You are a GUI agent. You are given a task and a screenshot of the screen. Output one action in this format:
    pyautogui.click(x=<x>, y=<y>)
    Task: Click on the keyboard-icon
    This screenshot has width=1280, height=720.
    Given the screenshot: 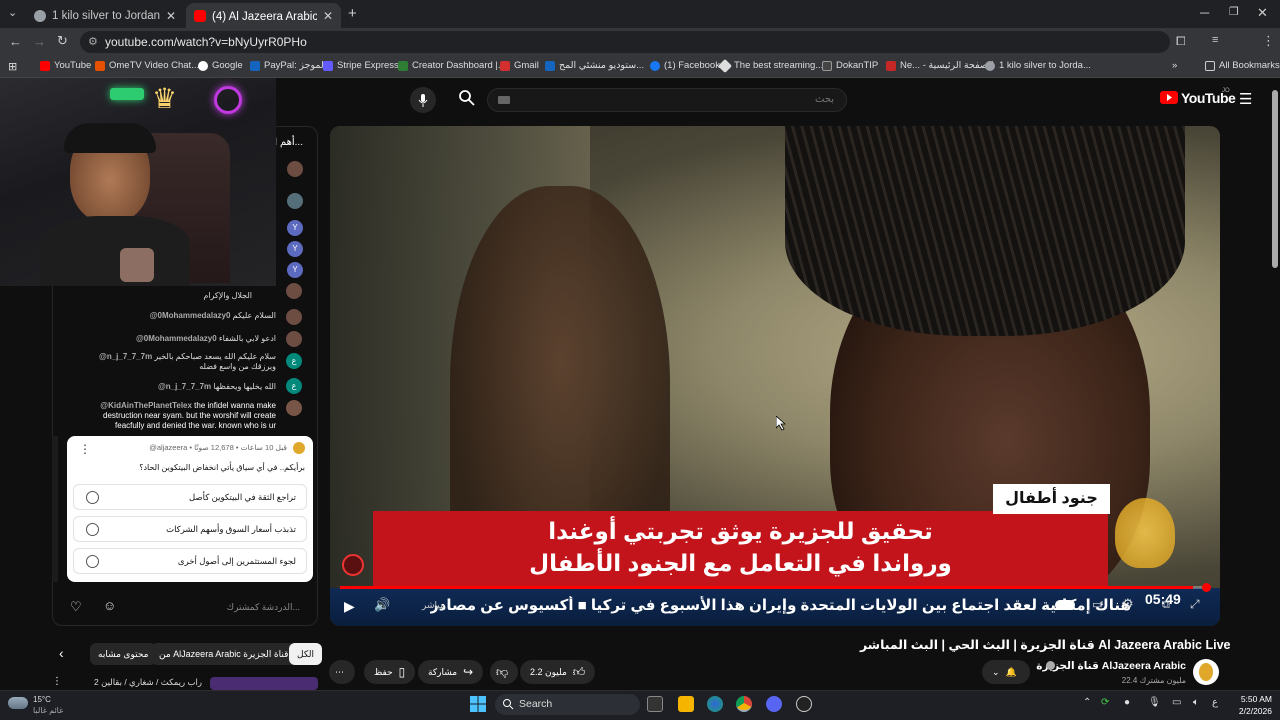 What is the action you would take?
    pyautogui.click(x=504, y=100)
    